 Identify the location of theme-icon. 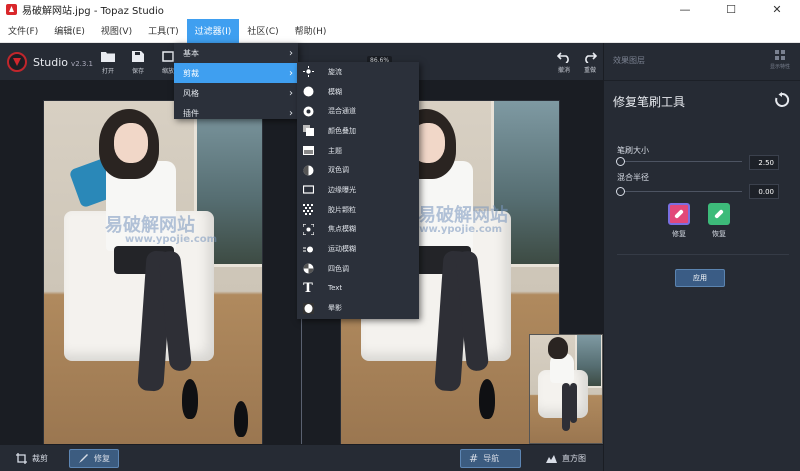
(308, 151).